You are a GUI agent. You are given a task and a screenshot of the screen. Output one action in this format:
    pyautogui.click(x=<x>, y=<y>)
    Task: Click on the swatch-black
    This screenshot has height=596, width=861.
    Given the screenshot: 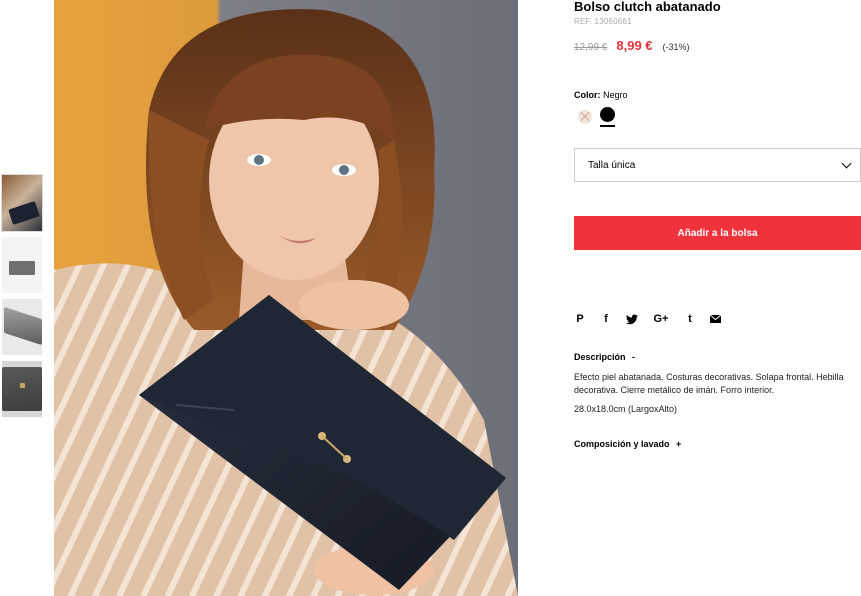 What is the action you would take?
    pyautogui.click(x=607, y=114)
    